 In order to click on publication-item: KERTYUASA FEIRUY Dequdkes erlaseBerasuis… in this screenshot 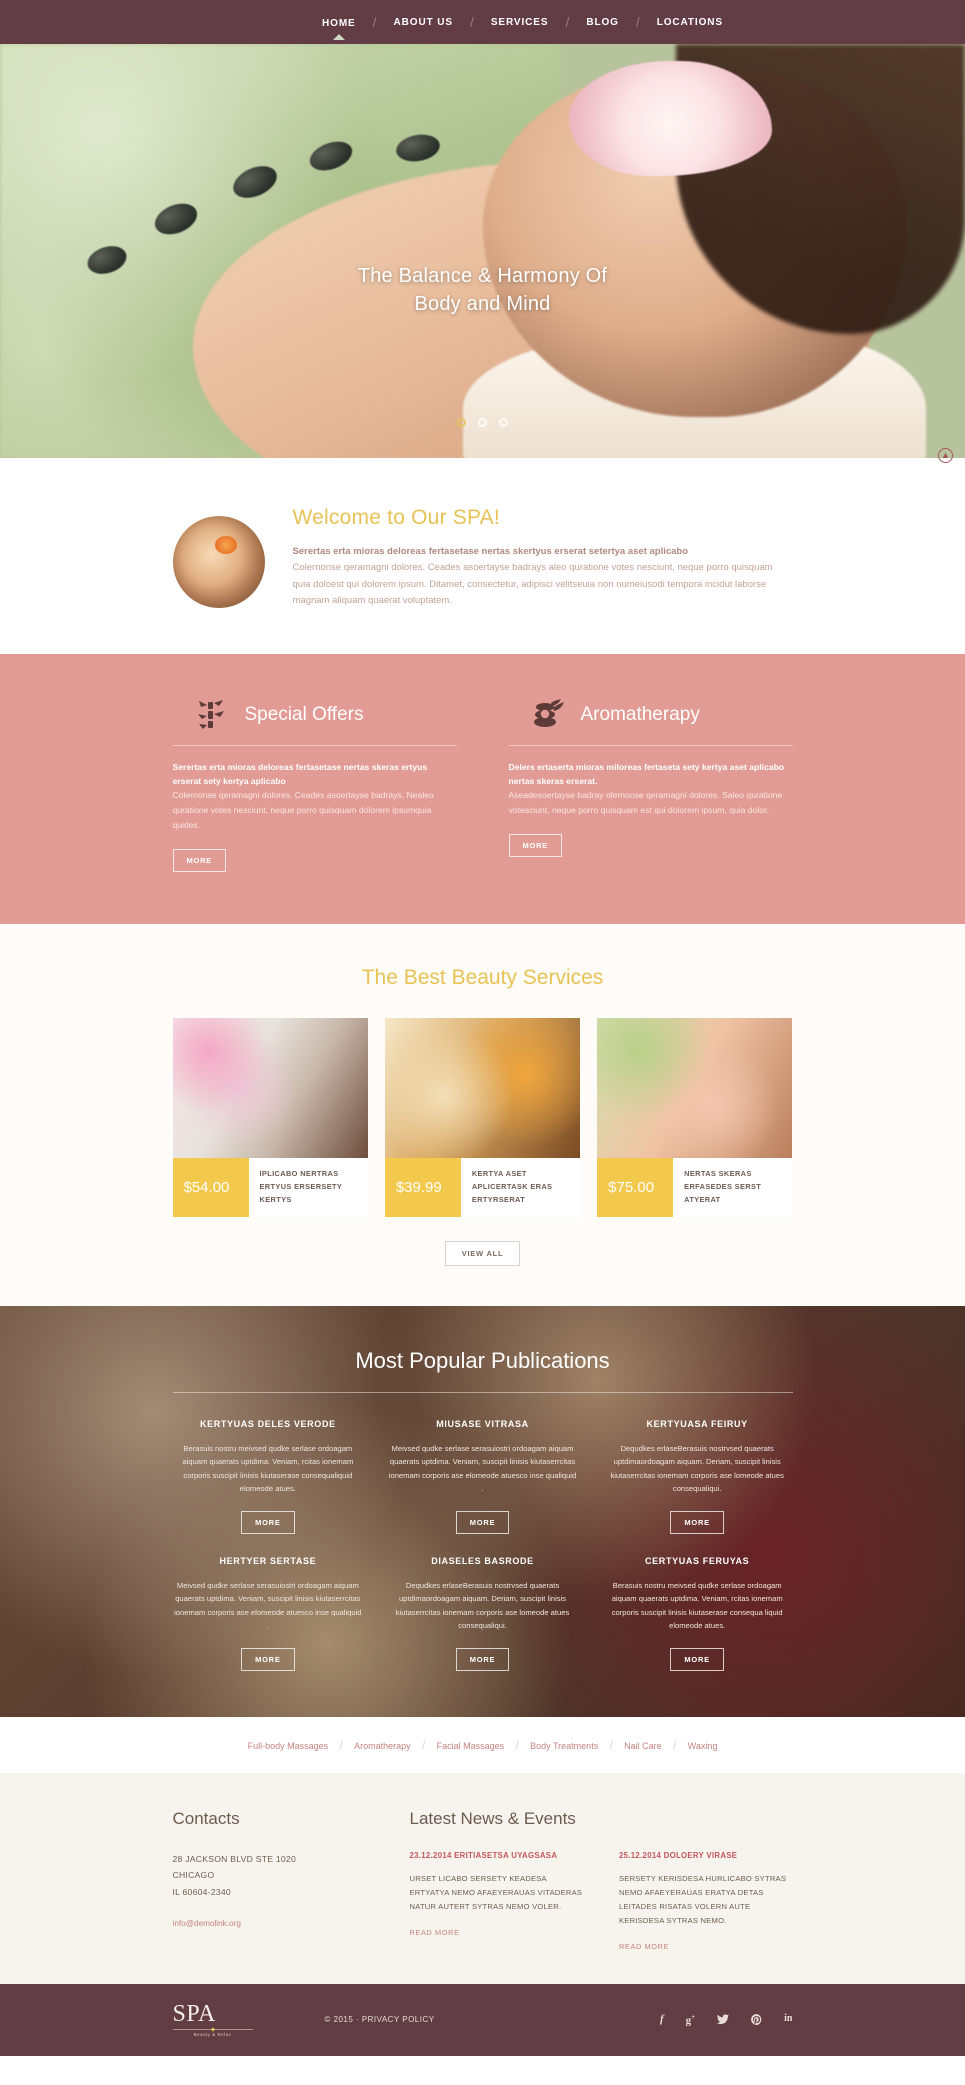, I will do `click(697, 1476)`.